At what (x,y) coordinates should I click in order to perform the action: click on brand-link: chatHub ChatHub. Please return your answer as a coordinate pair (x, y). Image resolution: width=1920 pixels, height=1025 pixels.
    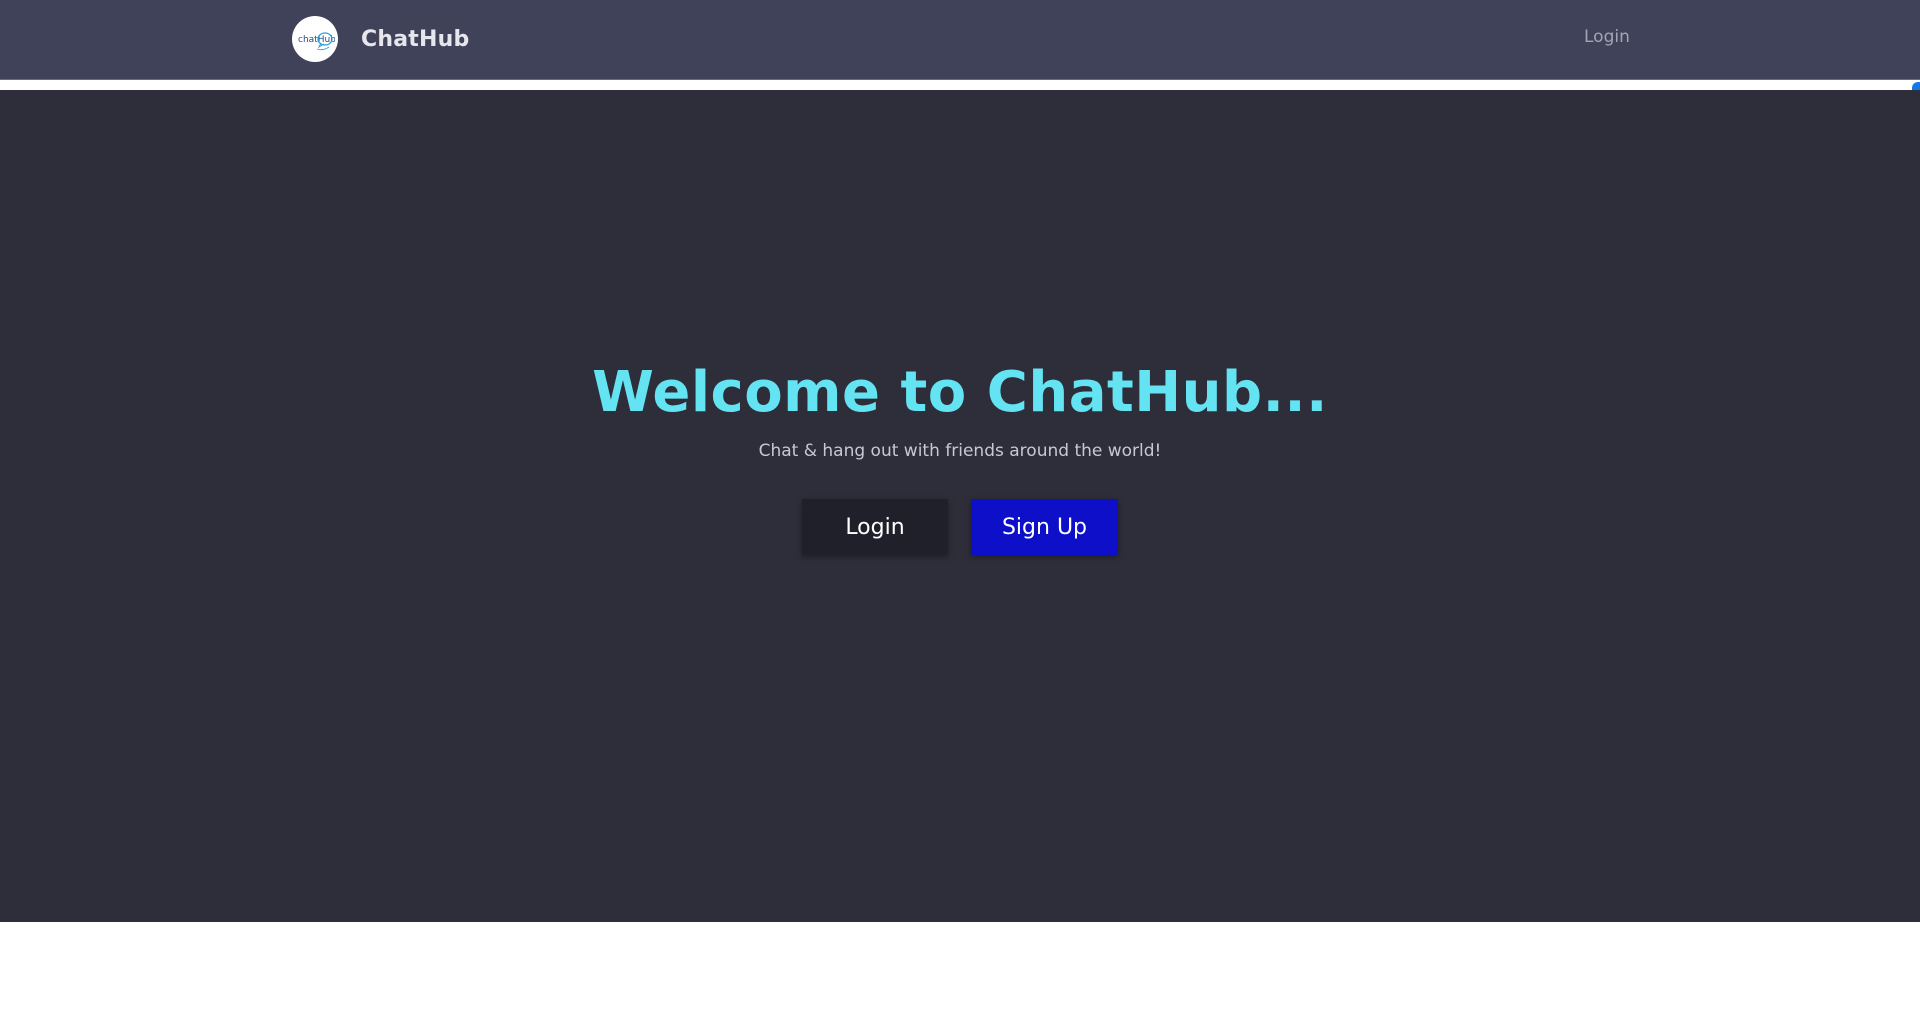
    Looking at the image, I should click on (380, 39).